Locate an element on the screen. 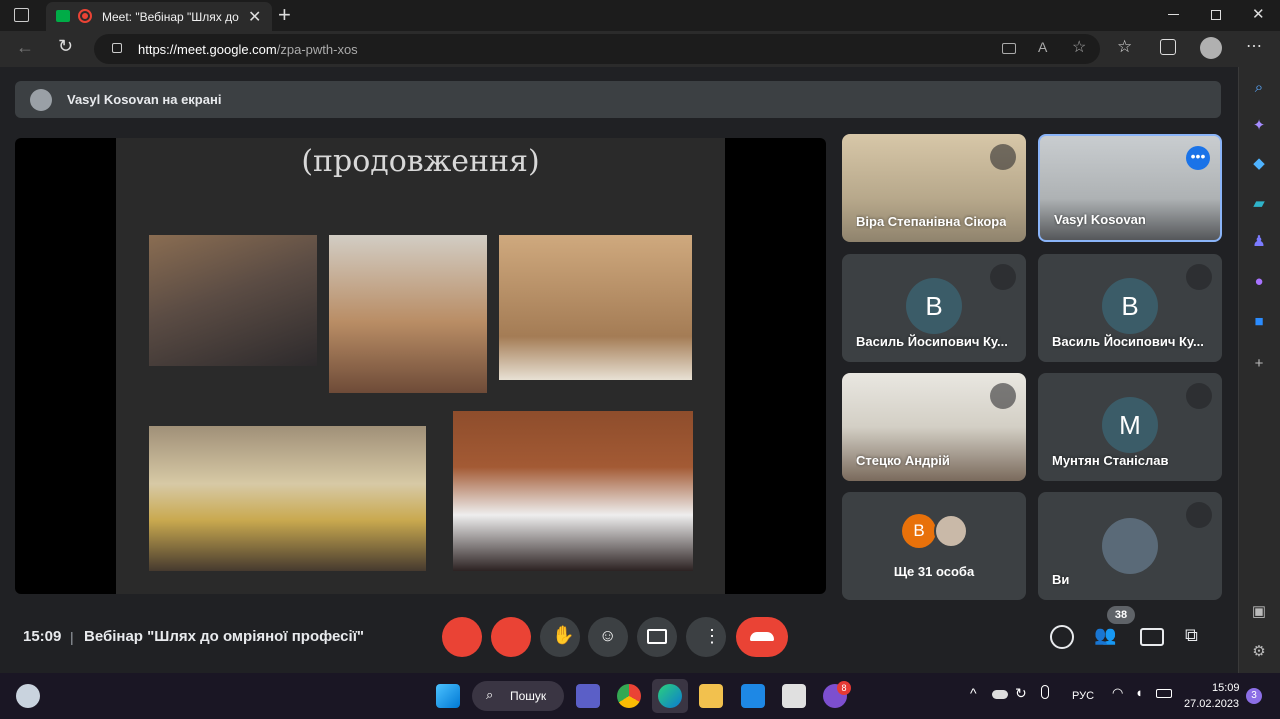 The width and height of the screenshot is (1280, 719). games-icon: ♟ is located at coordinates (1259, 242).